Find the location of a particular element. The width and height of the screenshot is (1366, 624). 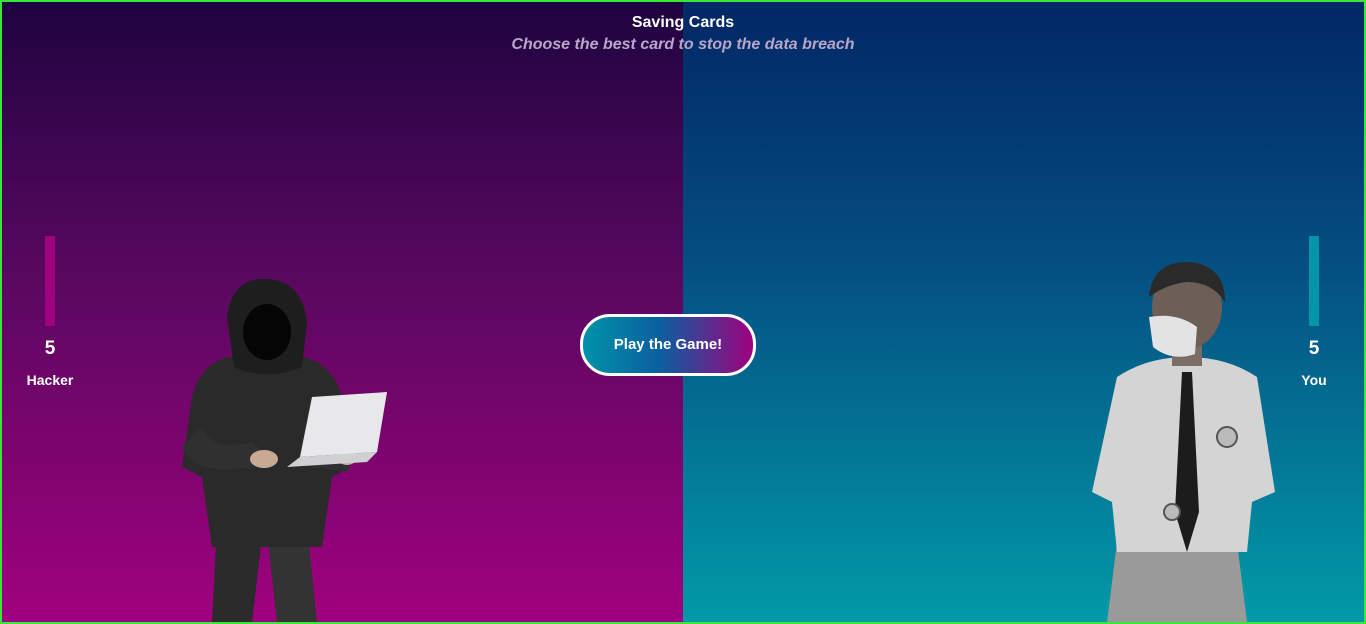

player-health-bar is located at coordinates (1314, 281).